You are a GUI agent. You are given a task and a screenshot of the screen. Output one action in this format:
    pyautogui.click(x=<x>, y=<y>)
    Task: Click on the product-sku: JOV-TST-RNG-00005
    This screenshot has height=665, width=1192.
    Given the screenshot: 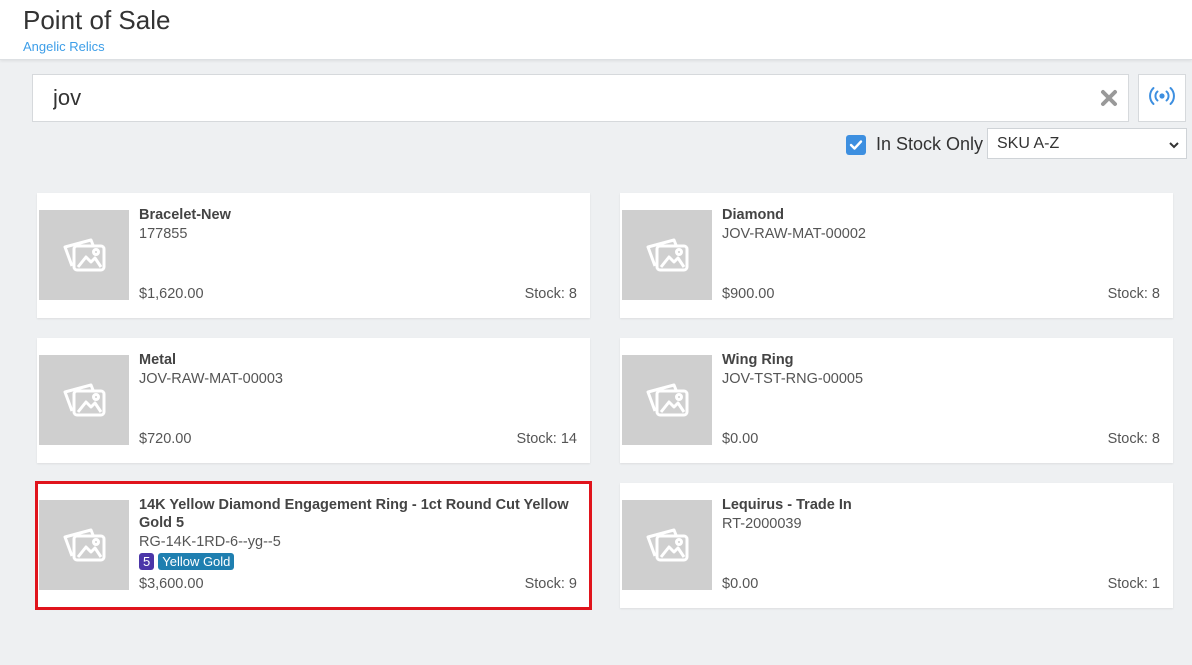 What is the action you would take?
    pyautogui.click(x=793, y=379)
    